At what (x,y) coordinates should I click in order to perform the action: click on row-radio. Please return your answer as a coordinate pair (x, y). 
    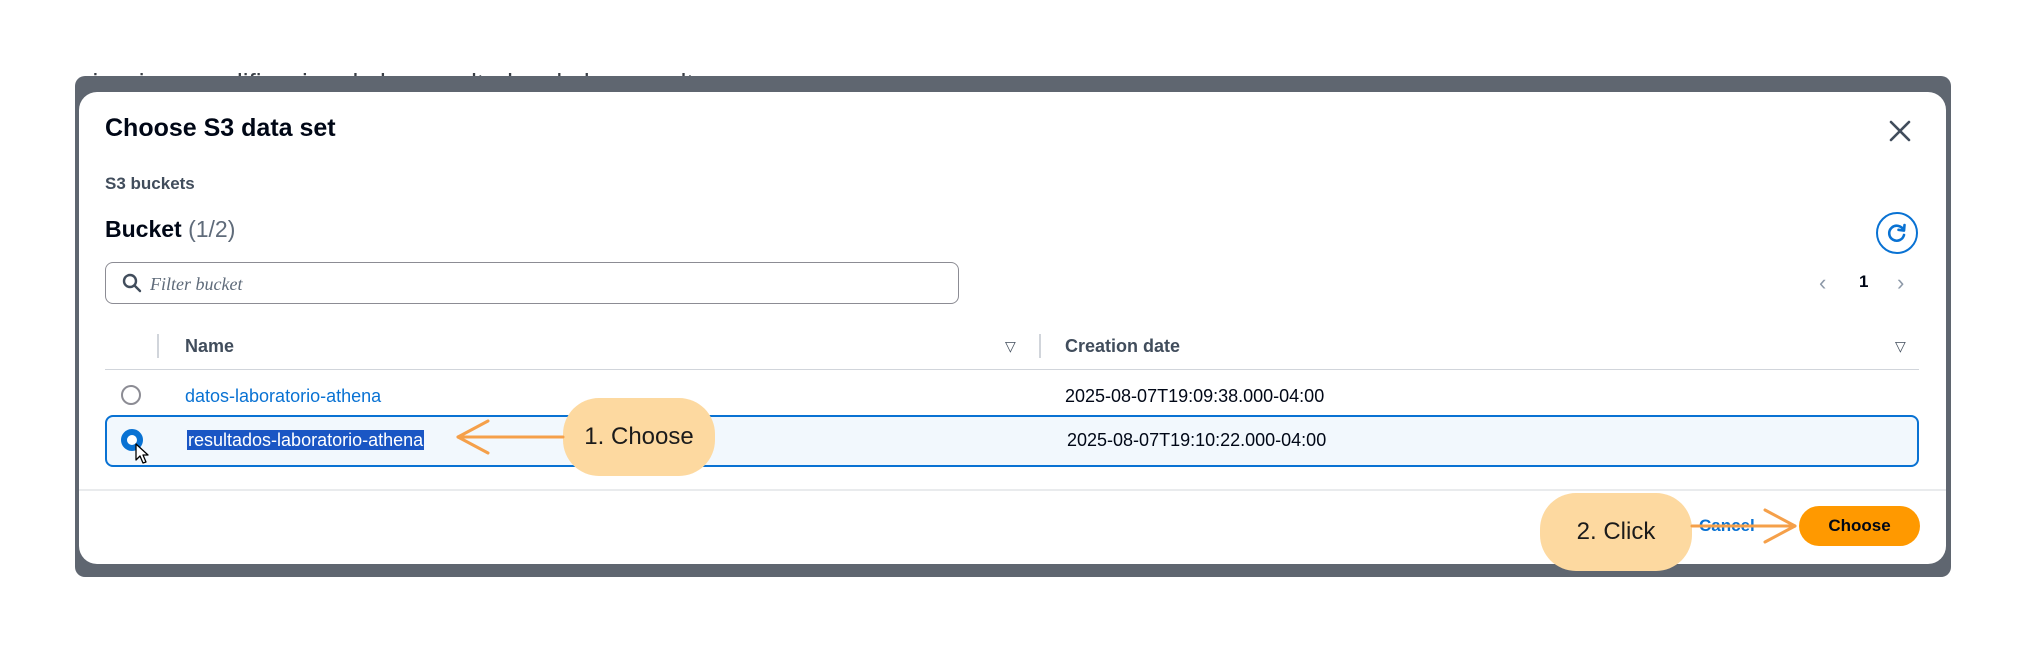
    Looking at the image, I should click on (131, 395).